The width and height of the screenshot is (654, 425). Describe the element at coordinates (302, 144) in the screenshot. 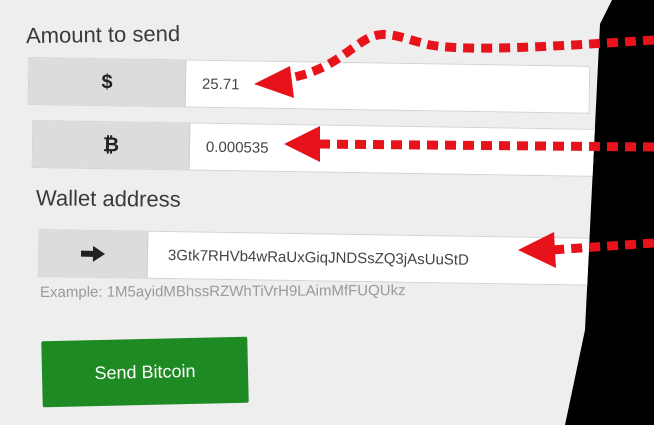

I see `annotation-arrowhead-btc` at that location.